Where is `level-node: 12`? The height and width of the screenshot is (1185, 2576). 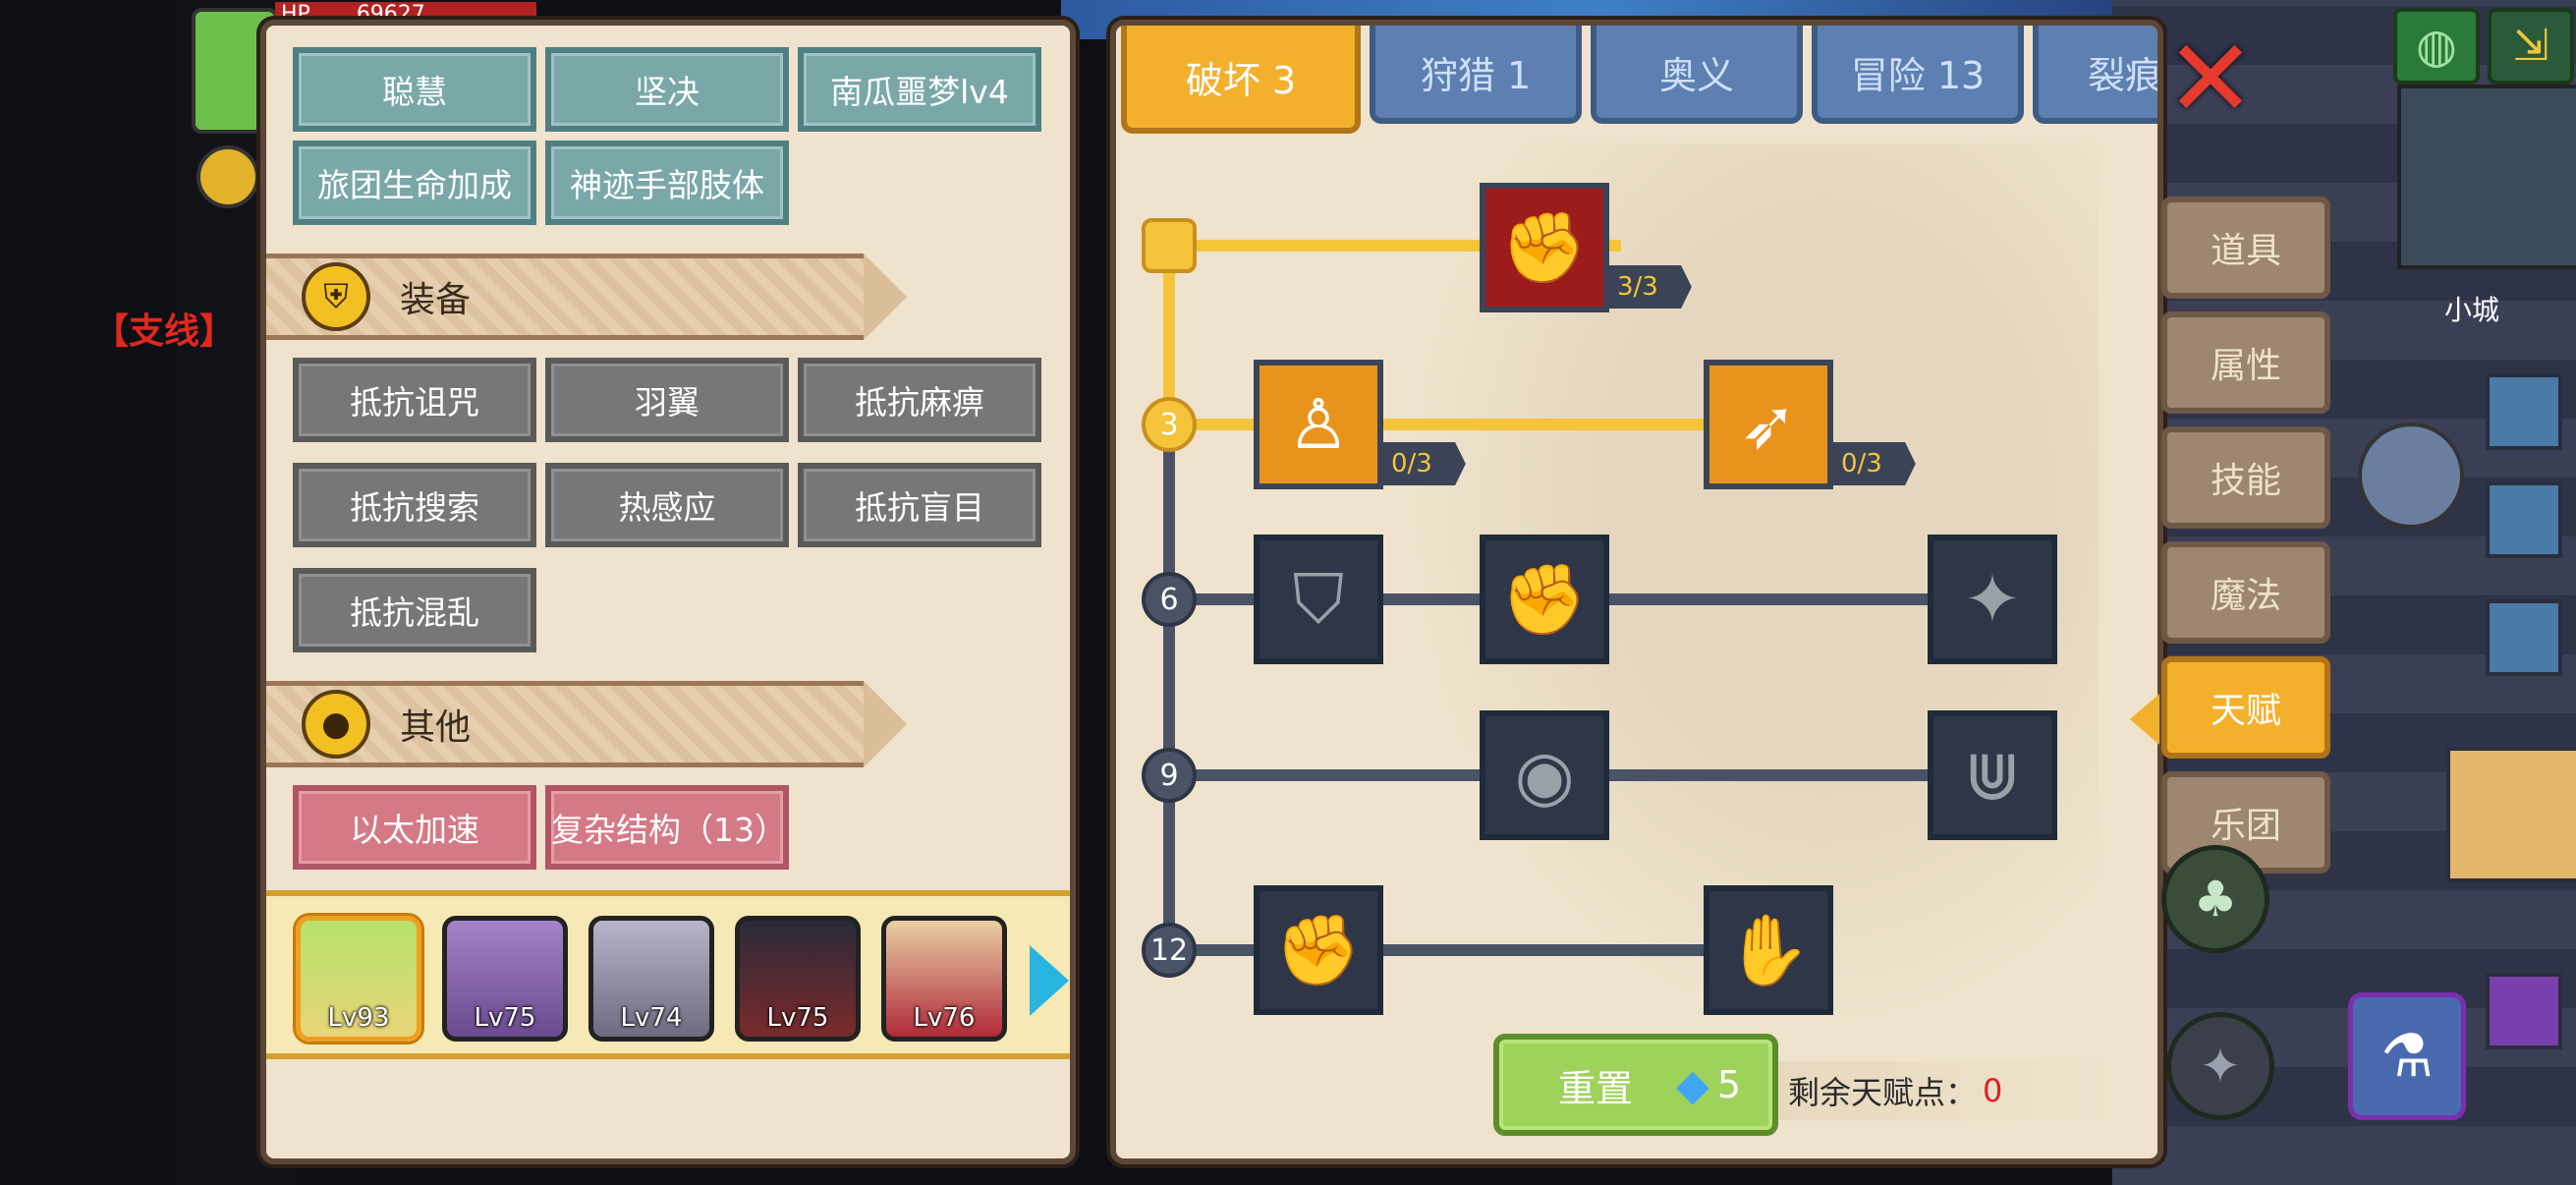 level-node: 12 is located at coordinates (1169, 951).